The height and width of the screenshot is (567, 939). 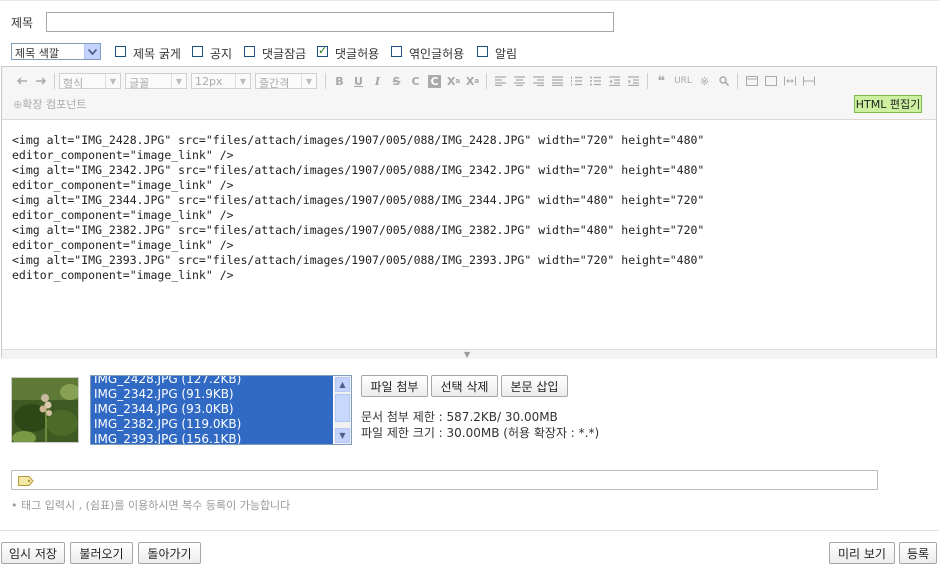 What do you see at coordinates (156, 81) in the screenshot?
I see `font-select: 글꼴 ▼` at bounding box center [156, 81].